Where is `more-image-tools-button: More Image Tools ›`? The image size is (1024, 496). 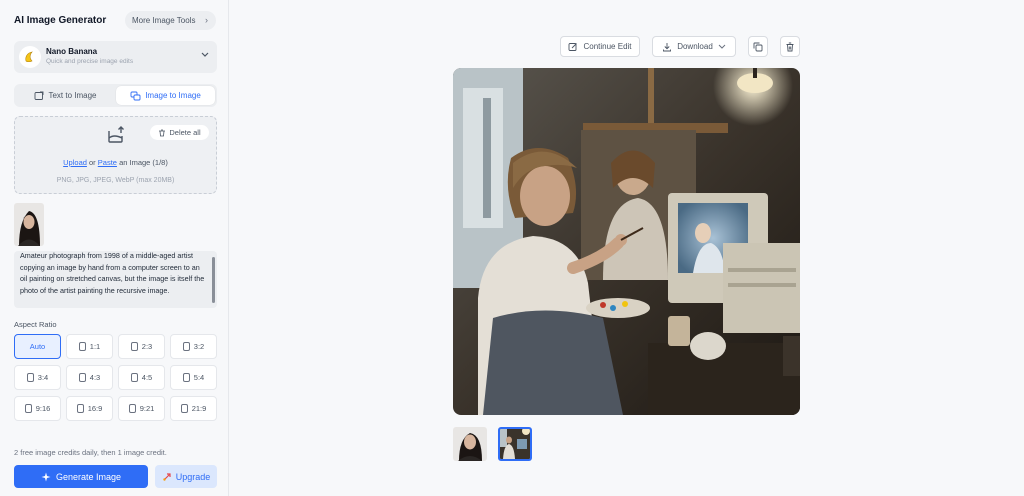
more-image-tools-button: More Image Tools › is located at coordinates (170, 20).